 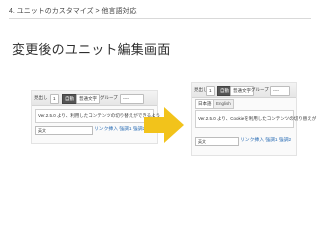 What do you see at coordinates (223, 104) in the screenshot?
I see `tab-english: English` at bounding box center [223, 104].